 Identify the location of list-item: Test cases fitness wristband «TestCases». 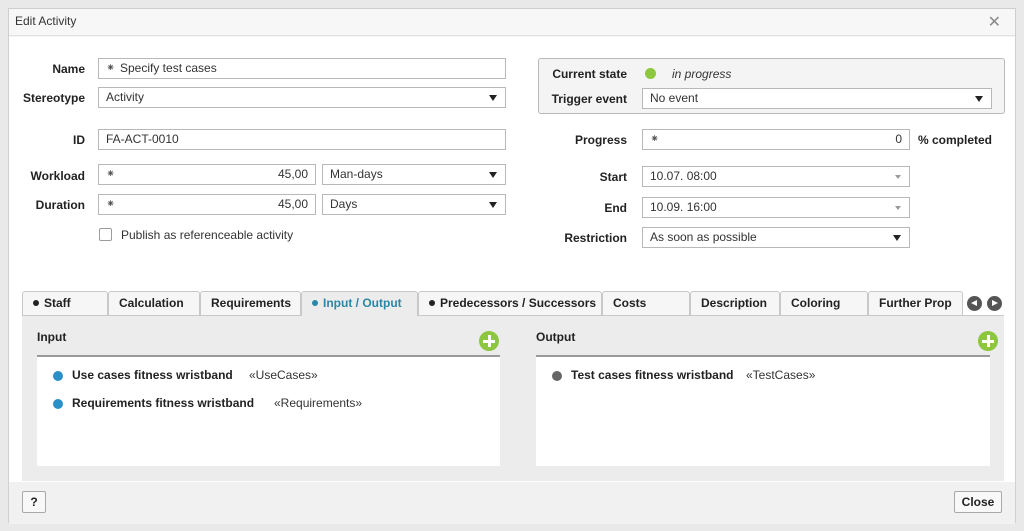
(763, 376).